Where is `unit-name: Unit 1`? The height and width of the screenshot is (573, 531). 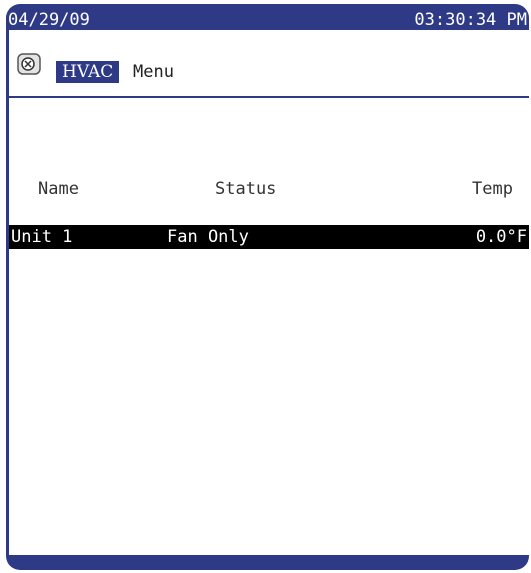 unit-name: Unit 1 is located at coordinates (42, 237).